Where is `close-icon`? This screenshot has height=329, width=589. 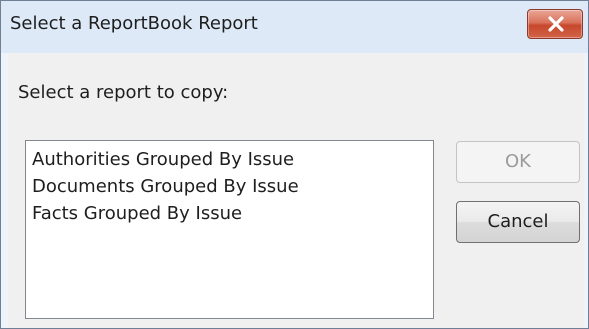
close-icon is located at coordinates (556, 24).